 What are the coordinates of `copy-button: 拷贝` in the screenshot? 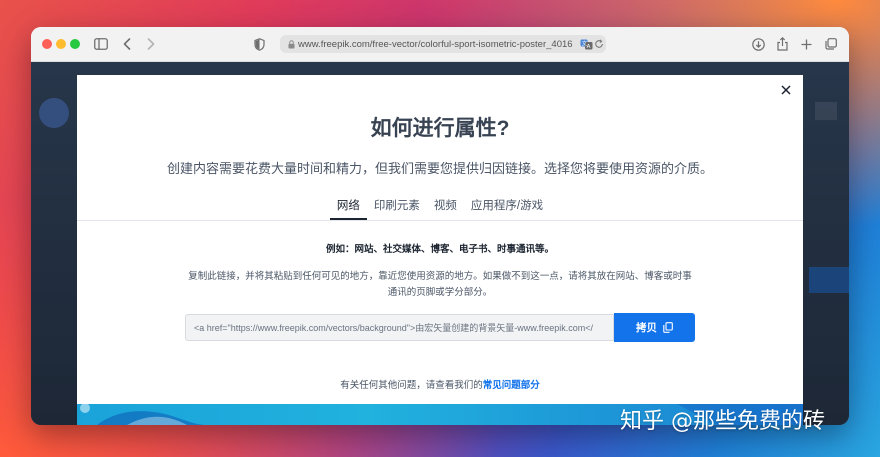 It's located at (654, 327).